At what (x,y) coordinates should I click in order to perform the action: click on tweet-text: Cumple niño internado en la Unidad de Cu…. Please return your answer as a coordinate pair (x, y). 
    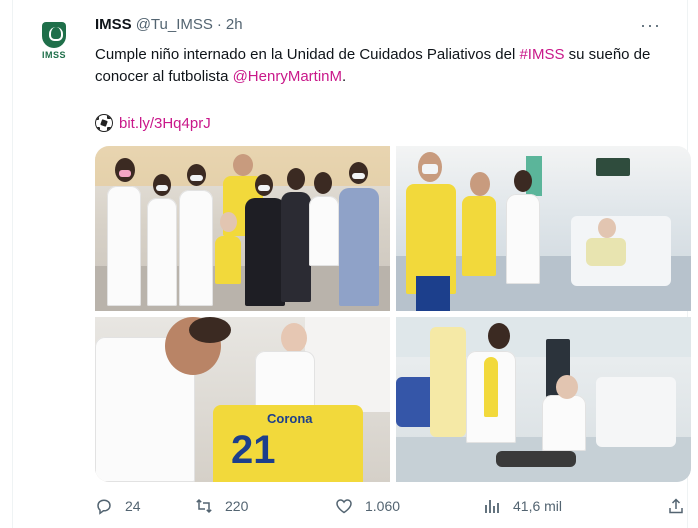
    Looking at the image, I should click on (390, 66).